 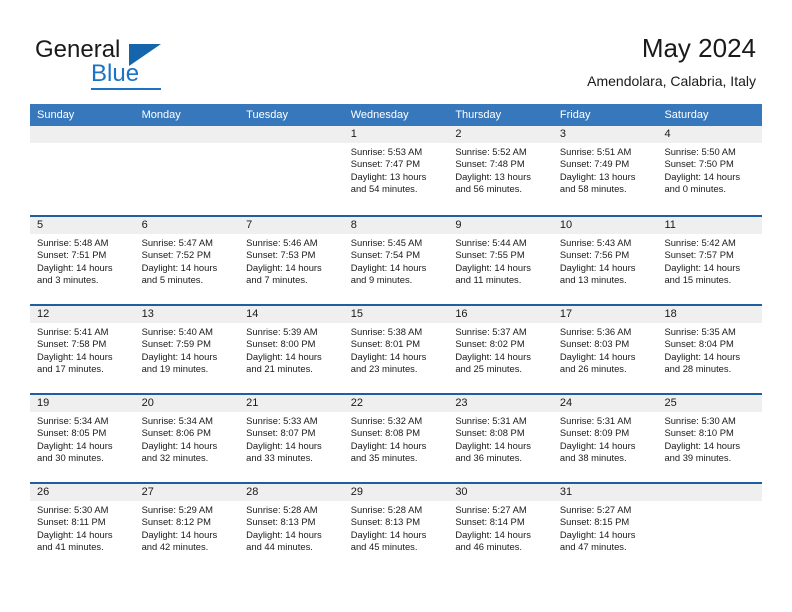 What do you see at coordinates (384, 547) in the screenshot?
I see `daylight-text-line2: and 45 minutes.` at bounding box center [384, 547].